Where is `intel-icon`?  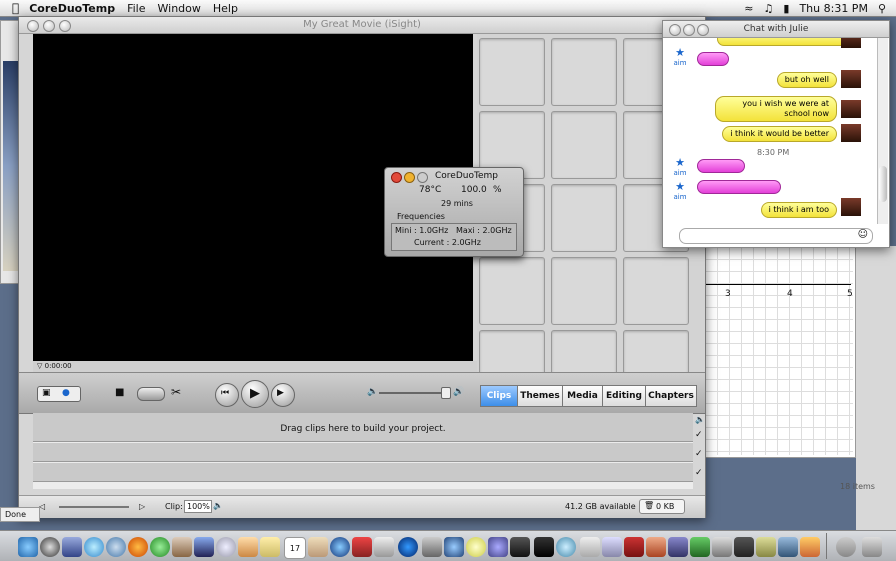 intel-icon is located at coordinates (408, 547).